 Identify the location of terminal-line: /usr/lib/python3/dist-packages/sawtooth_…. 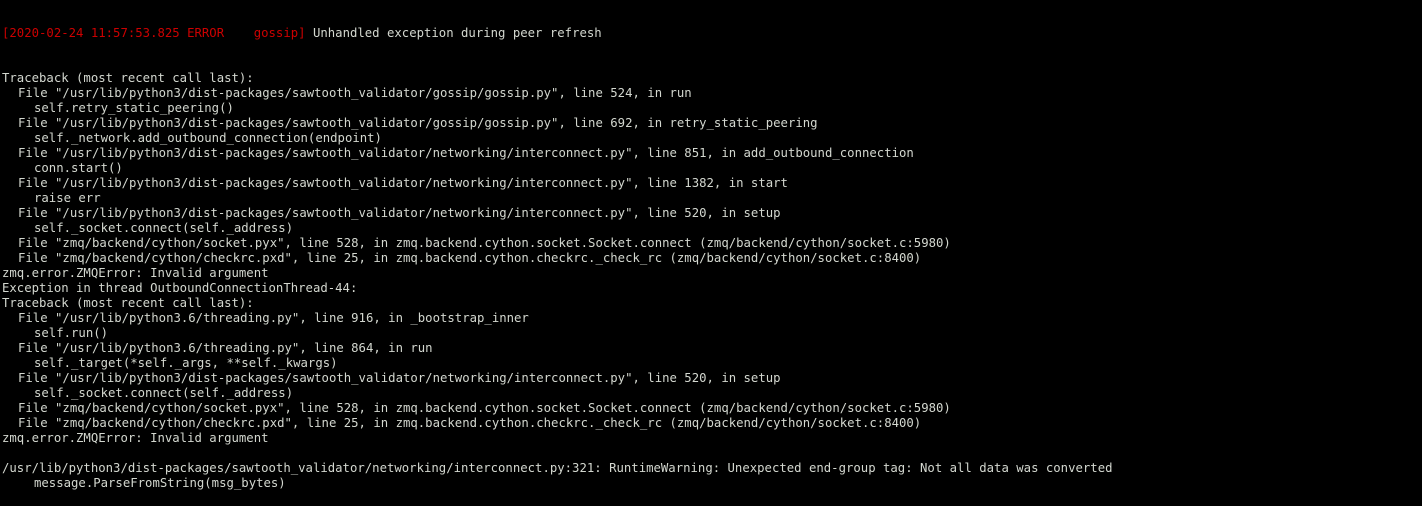
(557, 468).